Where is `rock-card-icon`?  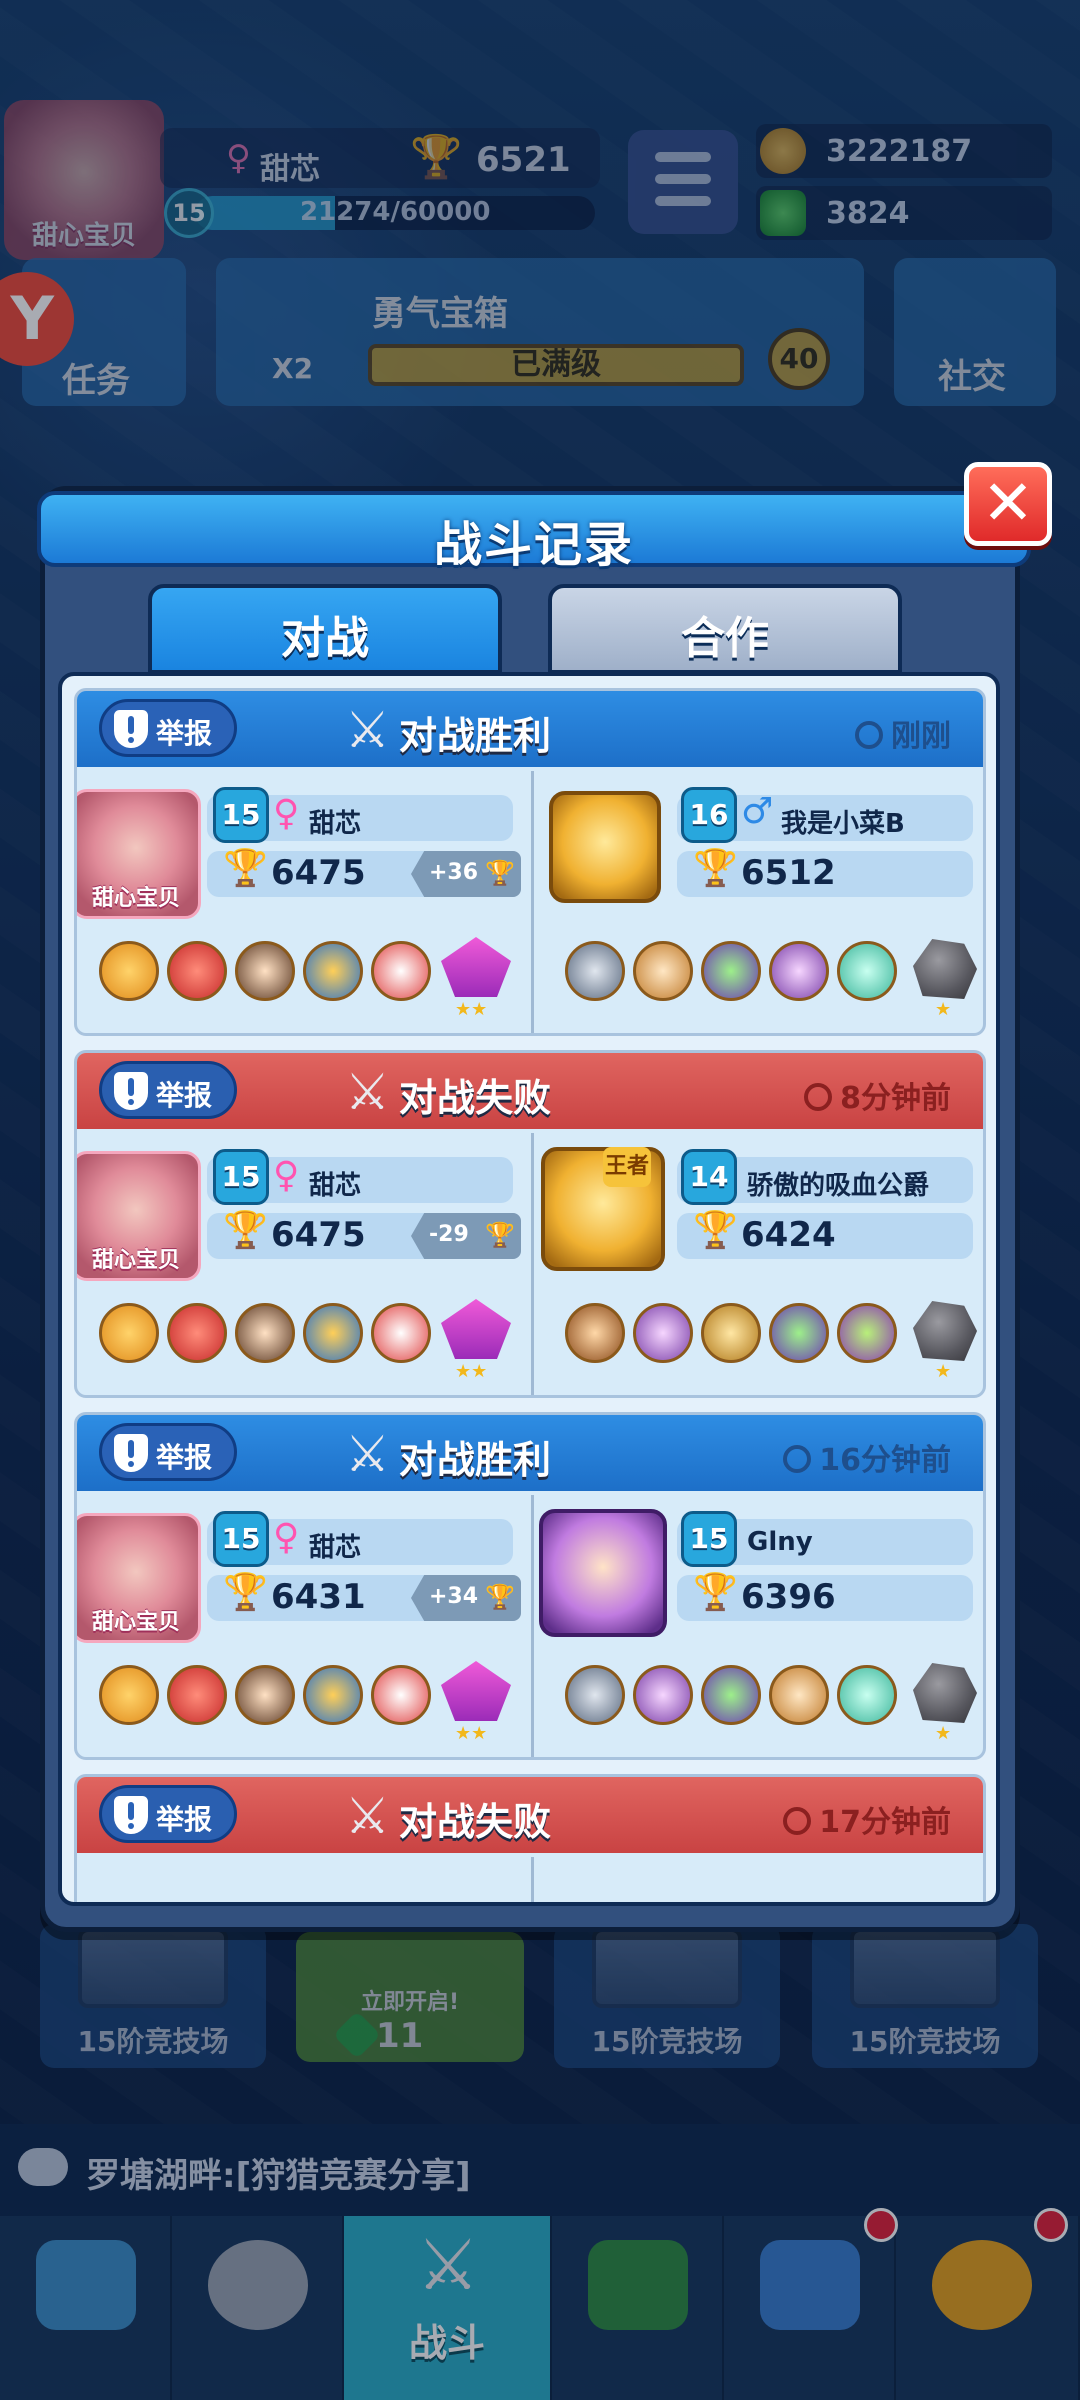 rock-card-icon is located at coordinates (945, 969).